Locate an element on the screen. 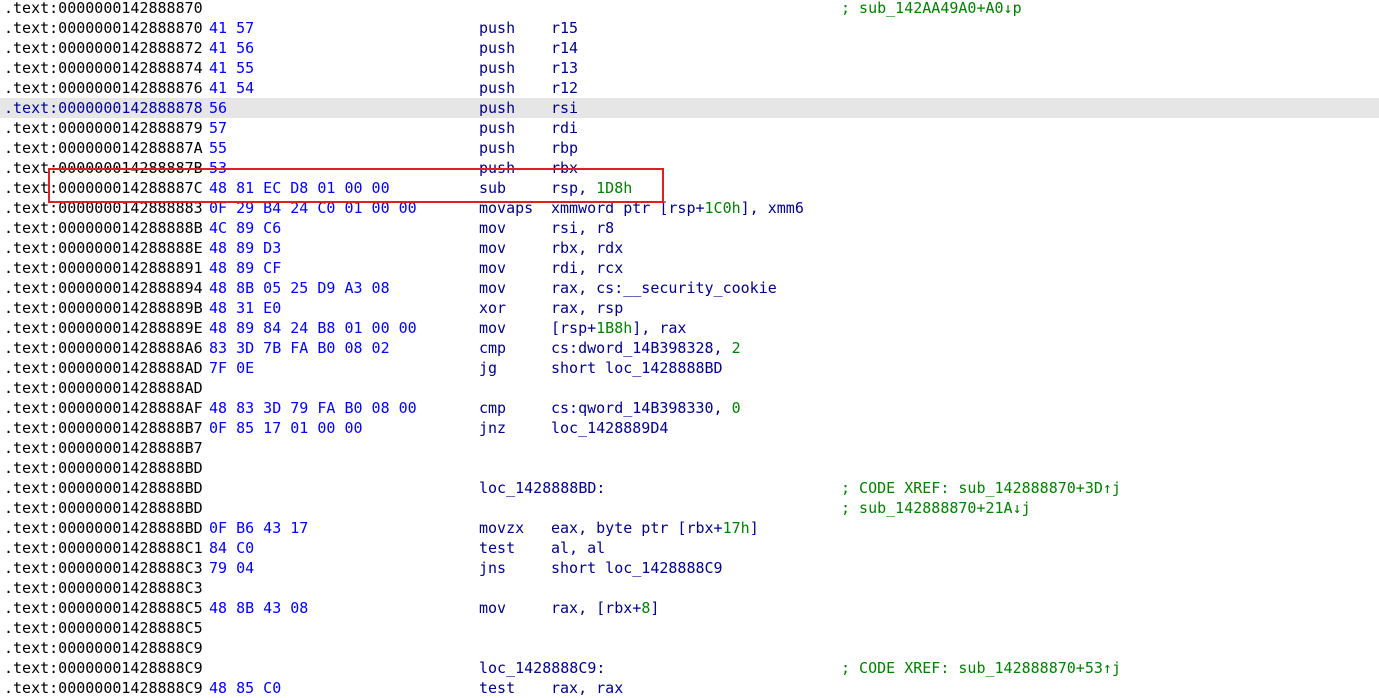  instruction-operands: rsi is located at coordinates (564, 108).